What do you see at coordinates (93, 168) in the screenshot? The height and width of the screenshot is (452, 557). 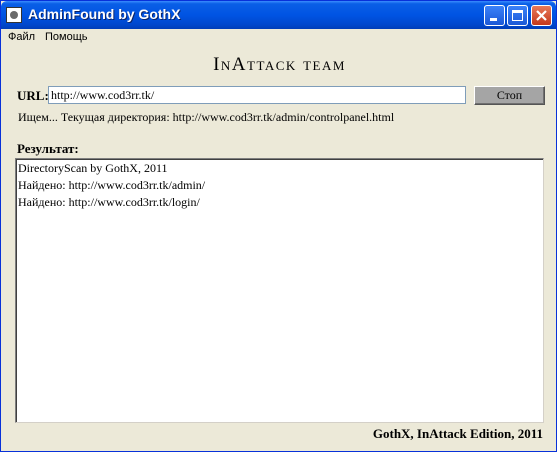 I see `result-line: DirectoryScan by GothX, 2011` at bounding box center [93, 168].